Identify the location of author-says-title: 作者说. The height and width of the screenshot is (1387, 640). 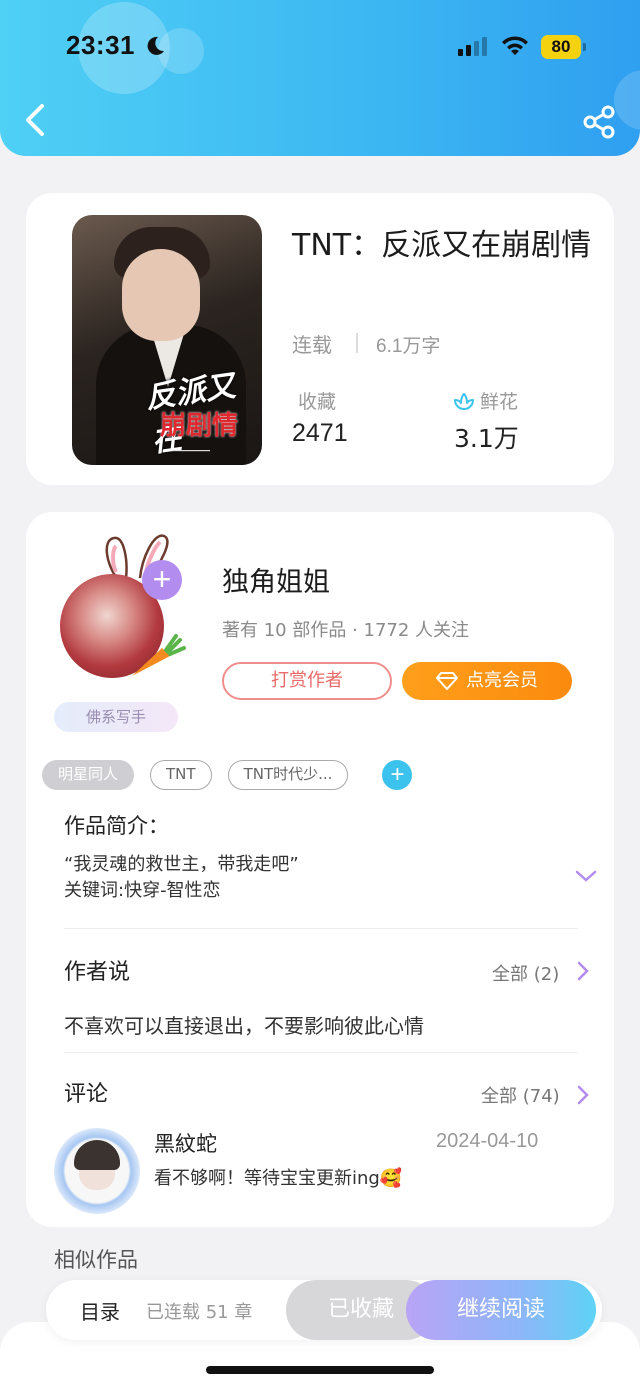
(97, 972).